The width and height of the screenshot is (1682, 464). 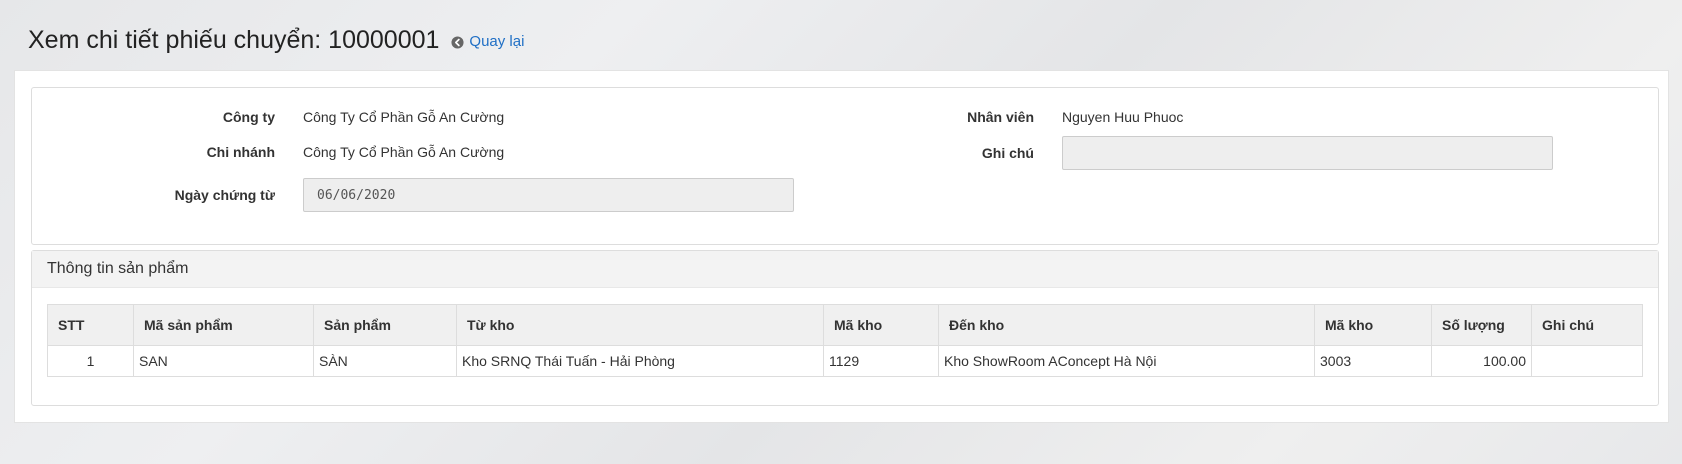 I want to click on cell-to-code: 3003, so click(x=1373, y=361).